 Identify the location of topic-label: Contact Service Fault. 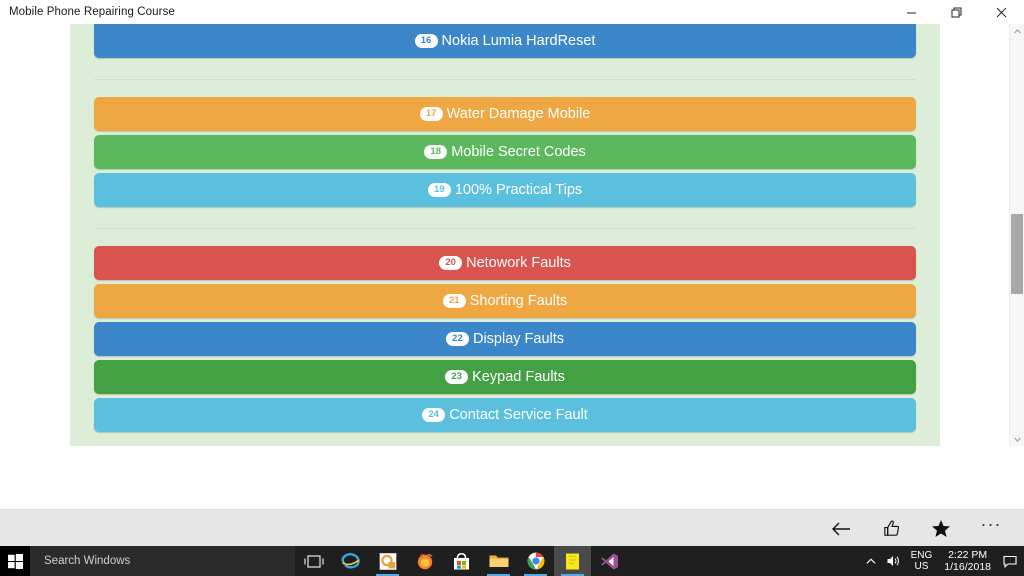
(518, 414).